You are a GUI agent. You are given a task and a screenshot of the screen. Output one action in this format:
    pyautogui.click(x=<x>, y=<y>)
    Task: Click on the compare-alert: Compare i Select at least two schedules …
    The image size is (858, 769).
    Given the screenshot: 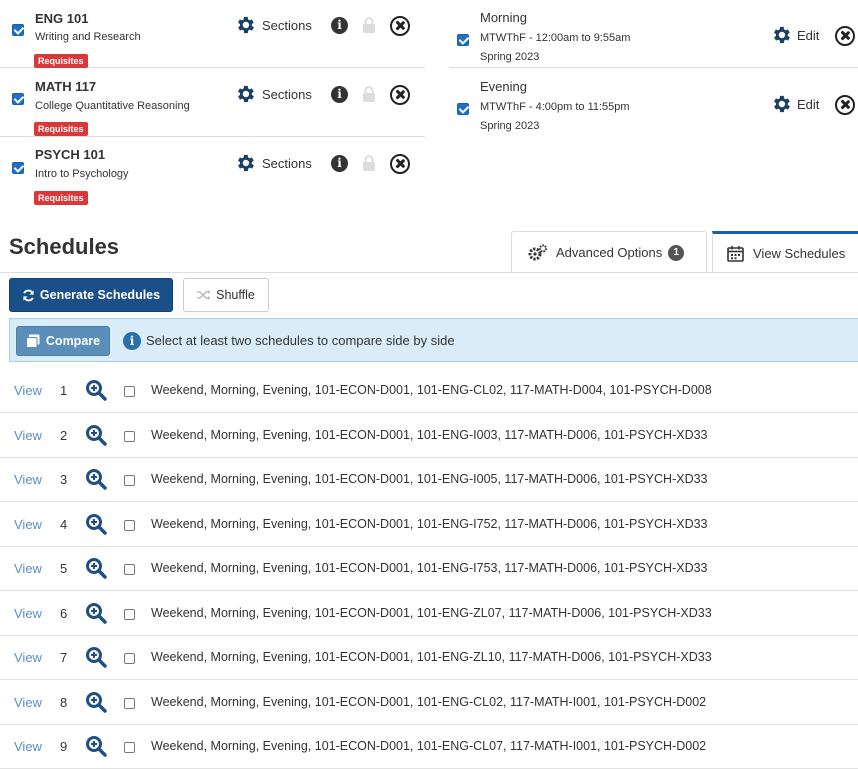 What is the action you would take?
    pyautogui.click(x=433, y=340)
    